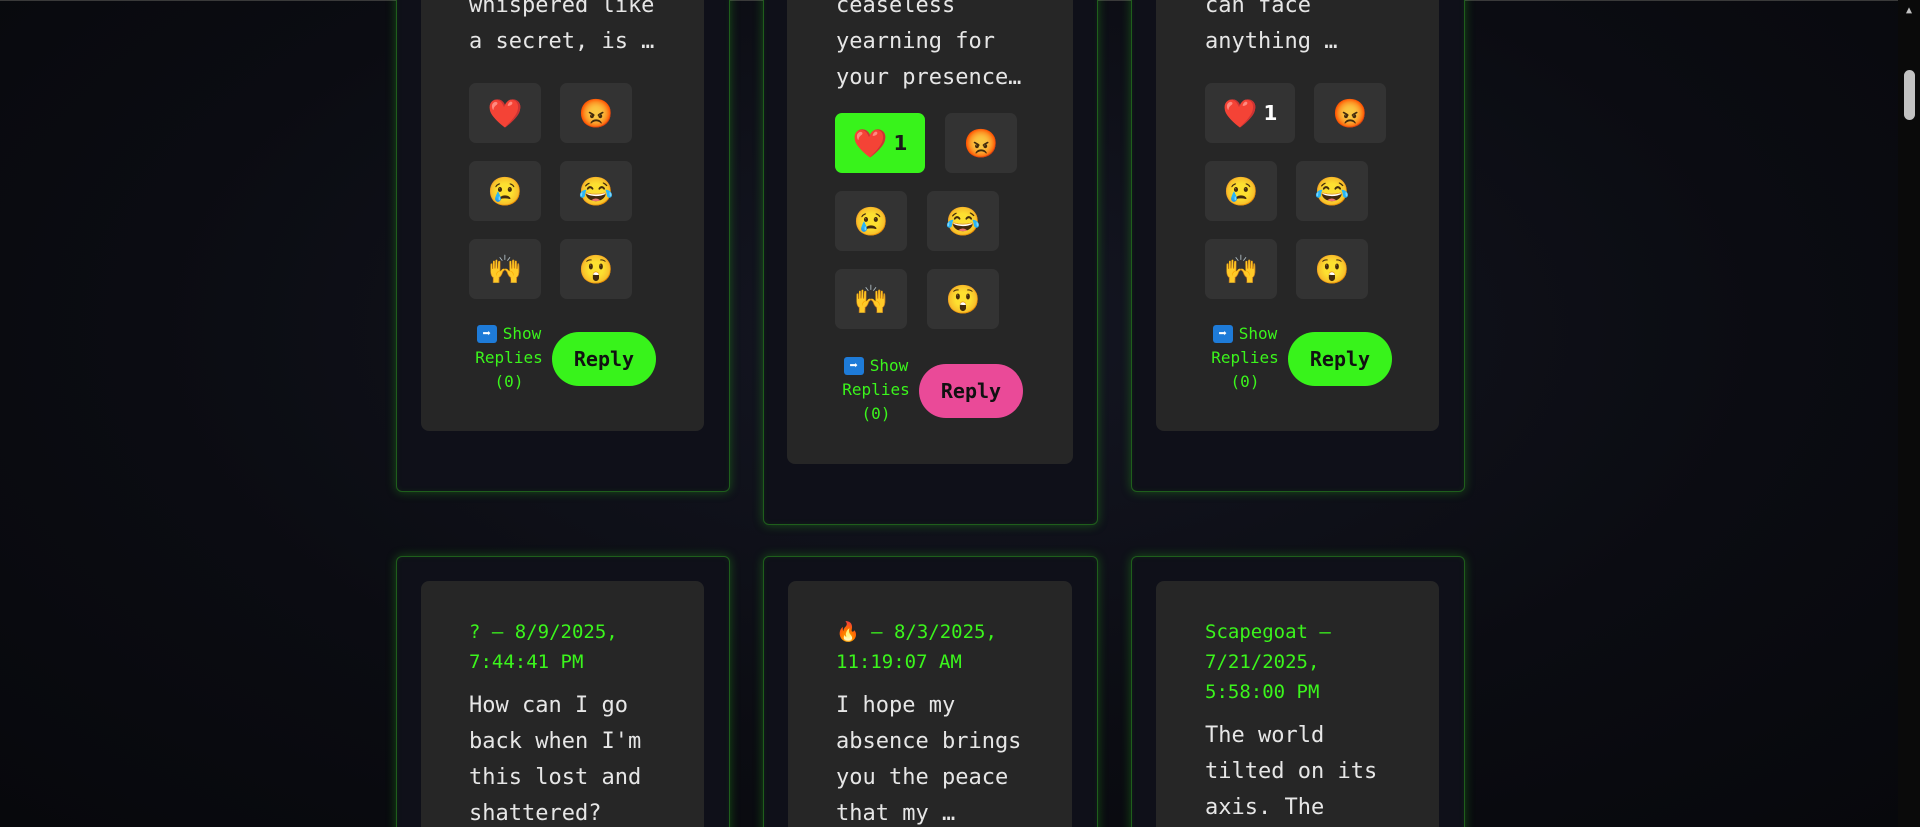  I want to click on post-meta: Scapegoat – 7/21/2025, 5:58:00 PM, so click(1268, 662).